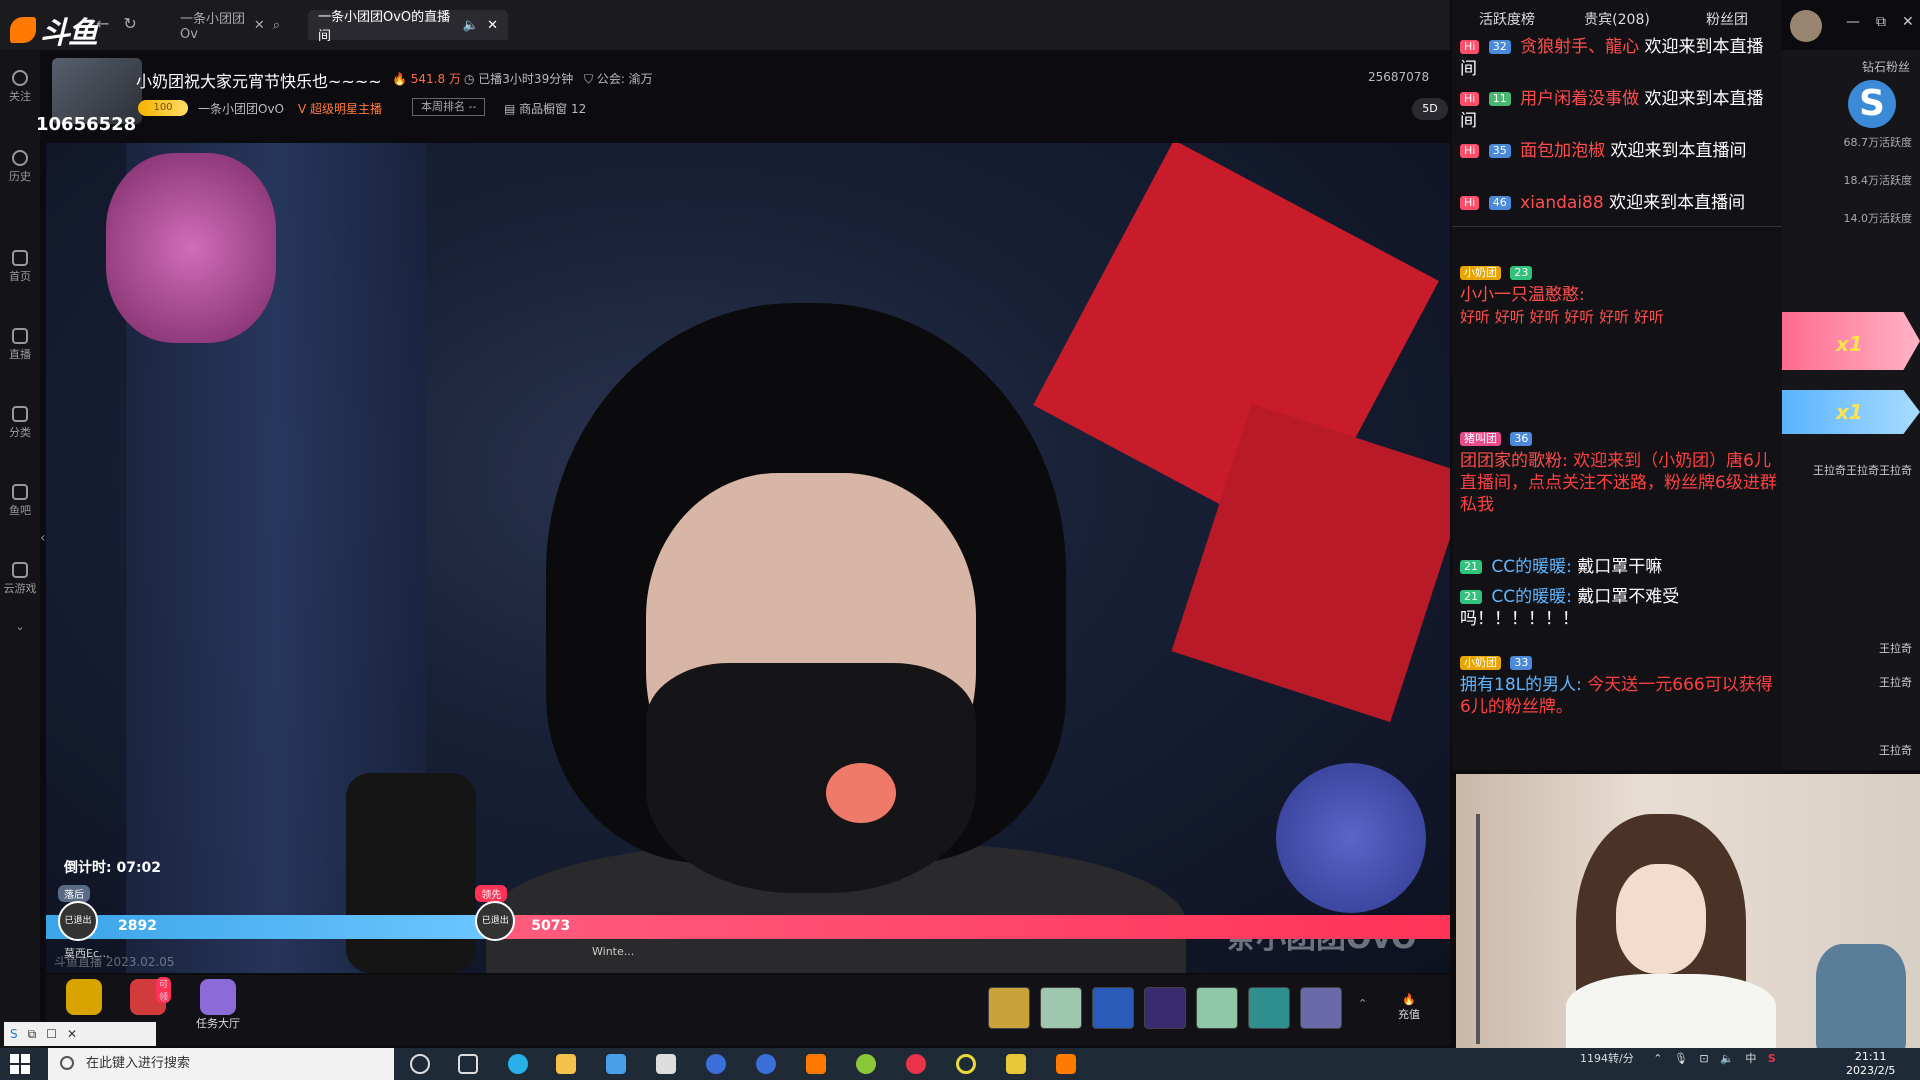  I want to click on ime-indicator: 中, so click(1750, 1058).